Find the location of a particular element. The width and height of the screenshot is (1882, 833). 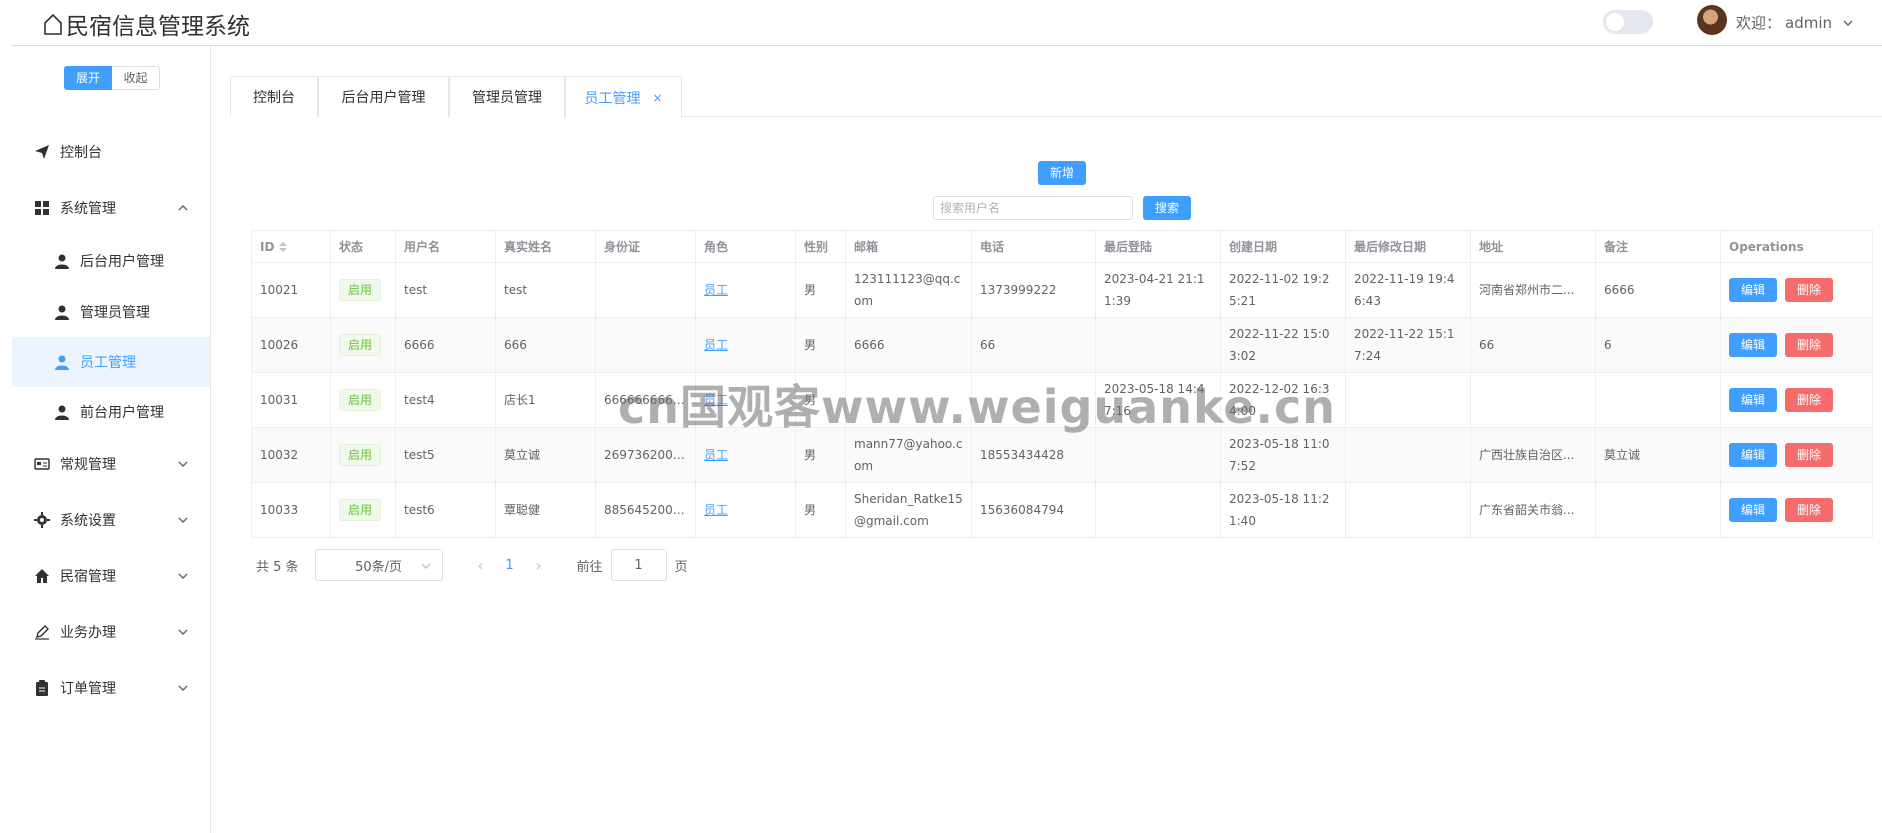

status-badge: 启用 is located at coordinates (360, 400).